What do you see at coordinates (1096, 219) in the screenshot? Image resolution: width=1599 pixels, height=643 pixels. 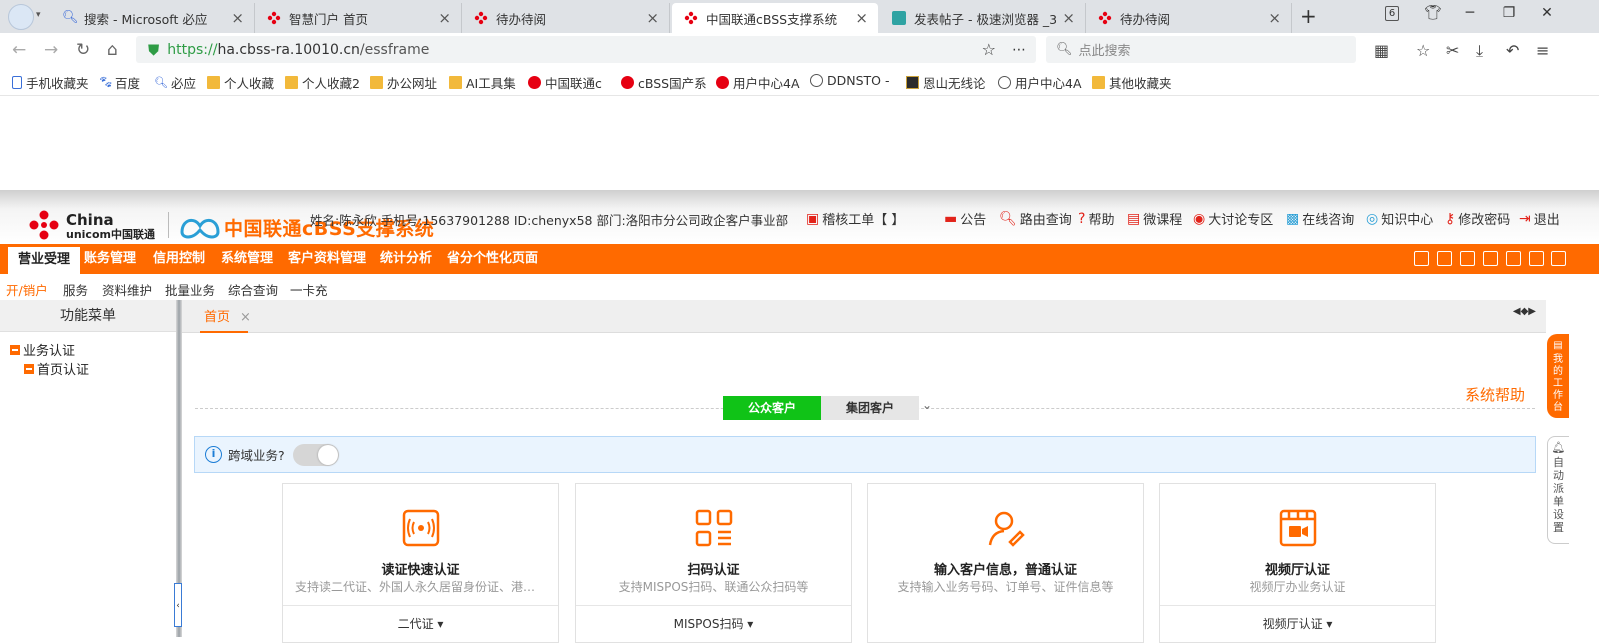 I see `header-link-help: ? 帮助` at bounding box center [1096, 219].